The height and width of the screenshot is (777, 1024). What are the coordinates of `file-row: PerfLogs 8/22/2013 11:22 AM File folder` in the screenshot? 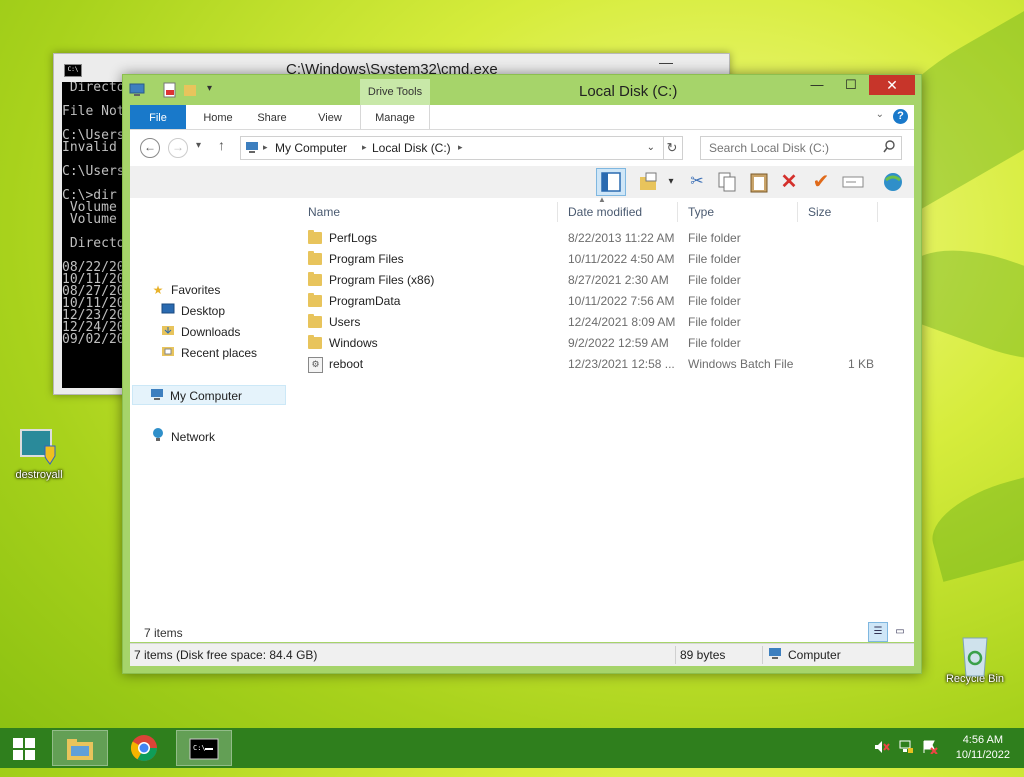 It's located at (598, 238).